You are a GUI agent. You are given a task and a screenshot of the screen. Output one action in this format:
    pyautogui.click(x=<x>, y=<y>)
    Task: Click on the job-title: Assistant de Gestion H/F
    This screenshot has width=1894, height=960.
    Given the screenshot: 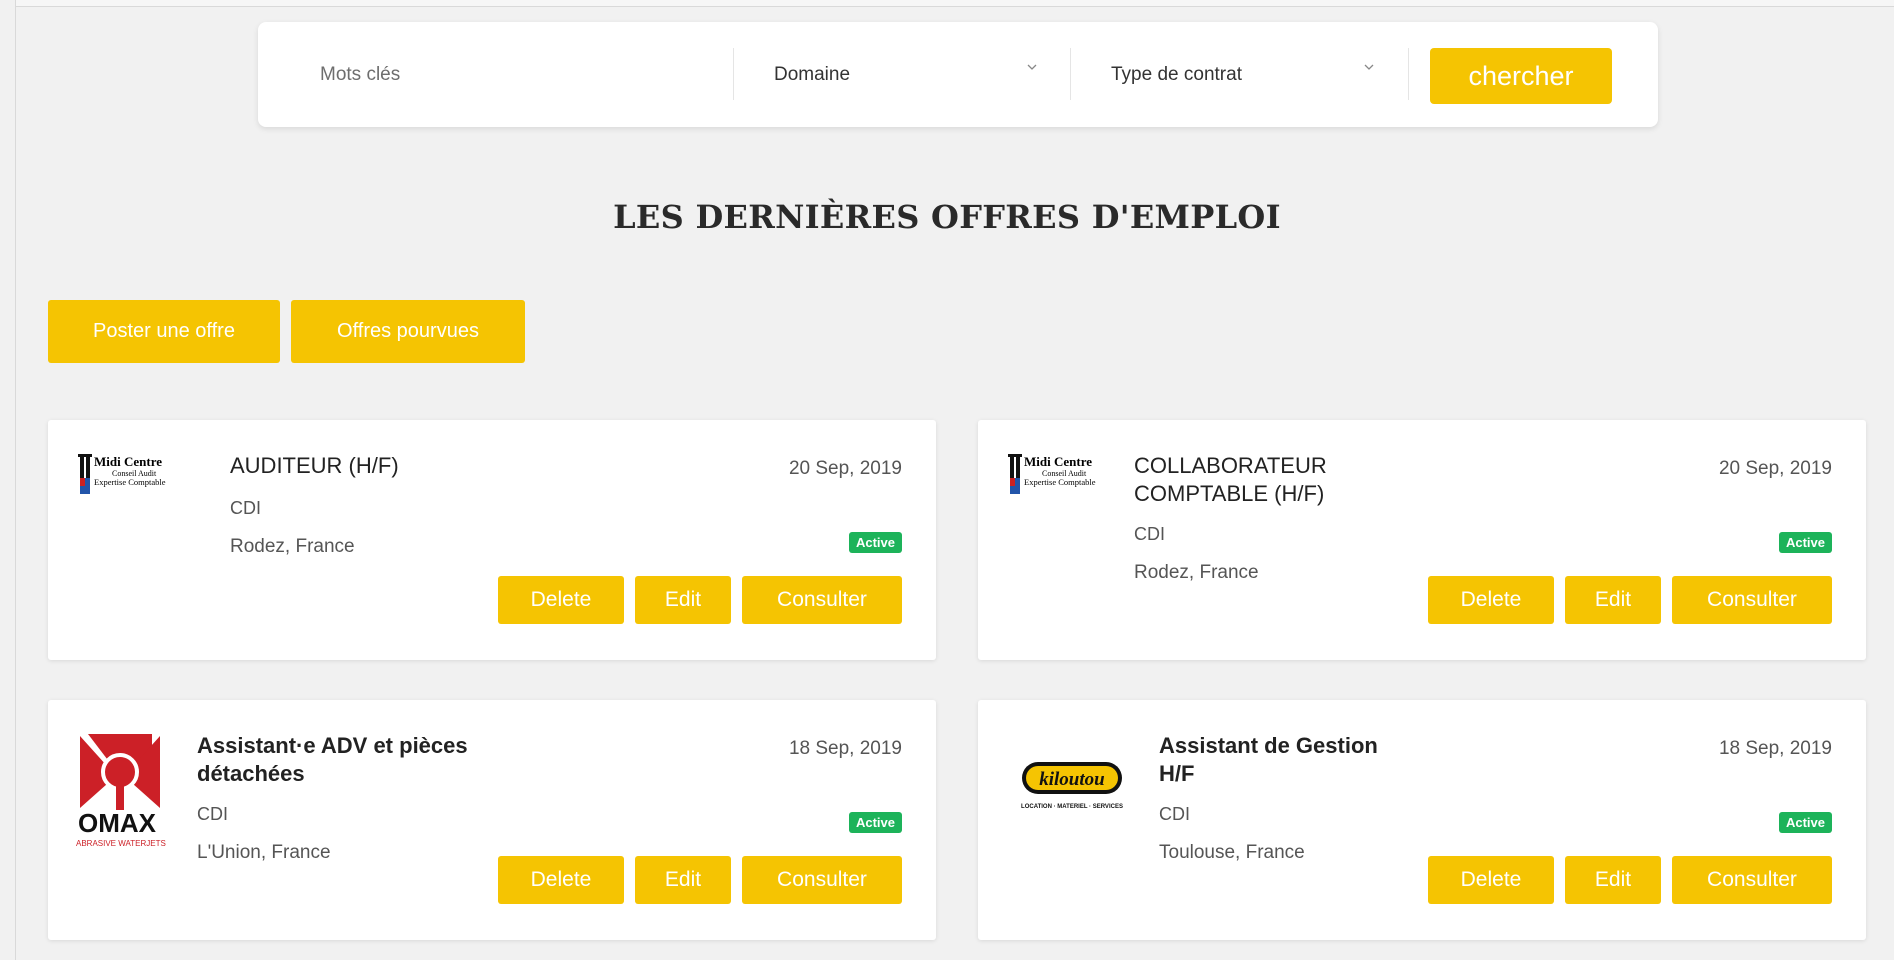 What is the action you would take?
    pyautogui.click(x=1289, y=760)
    